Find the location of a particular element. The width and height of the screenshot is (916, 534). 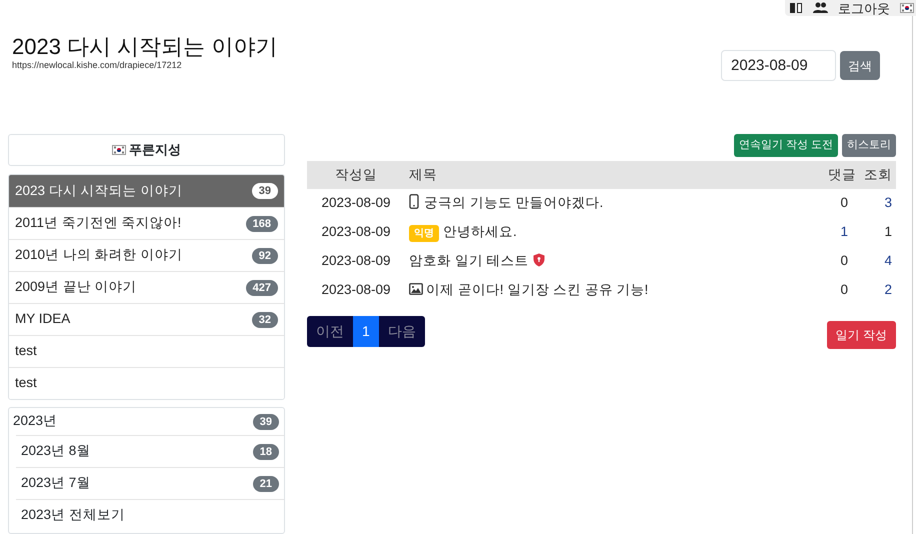

column-header: 작성일 is located at coordinates (356, 175).